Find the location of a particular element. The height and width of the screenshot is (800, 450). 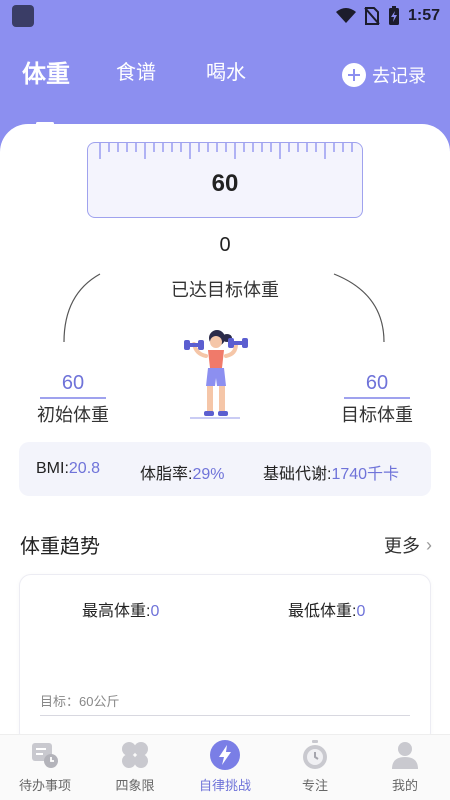

max-weight-label: 最高体重: is located at coordinates (116, 611).